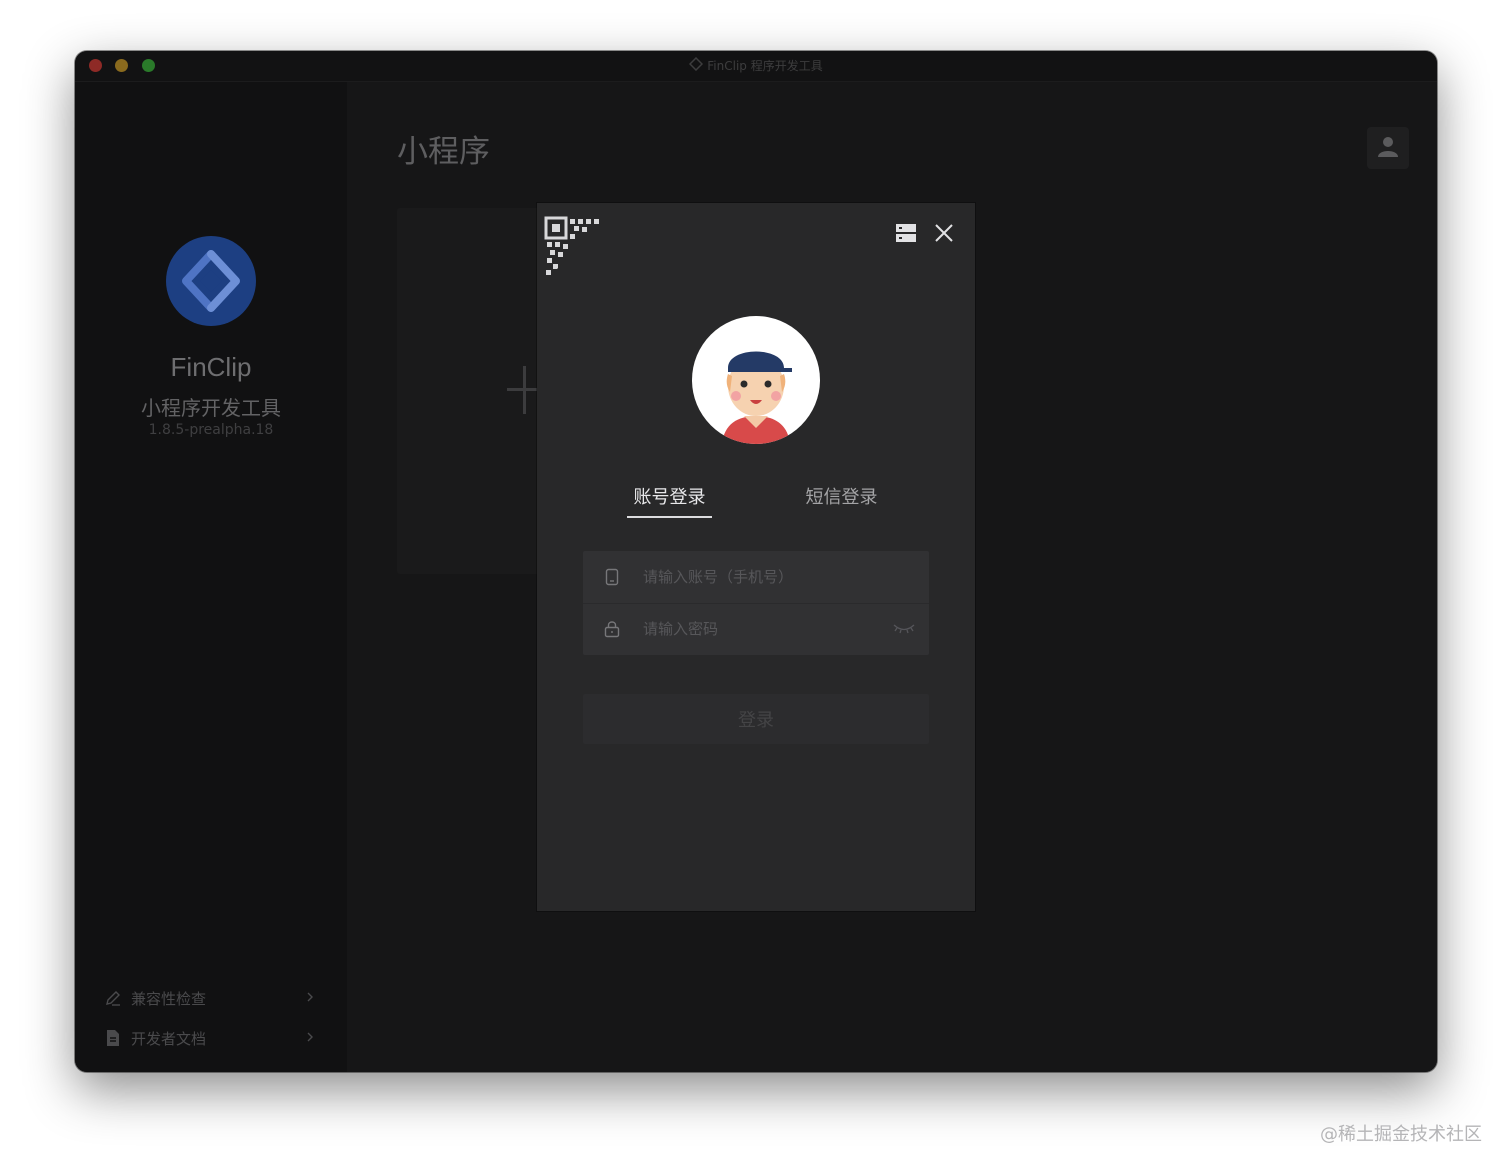  What do you see at coordinates (944, 235) in the screenshot?
I see `close-icon` at bounding box center [944, 235].